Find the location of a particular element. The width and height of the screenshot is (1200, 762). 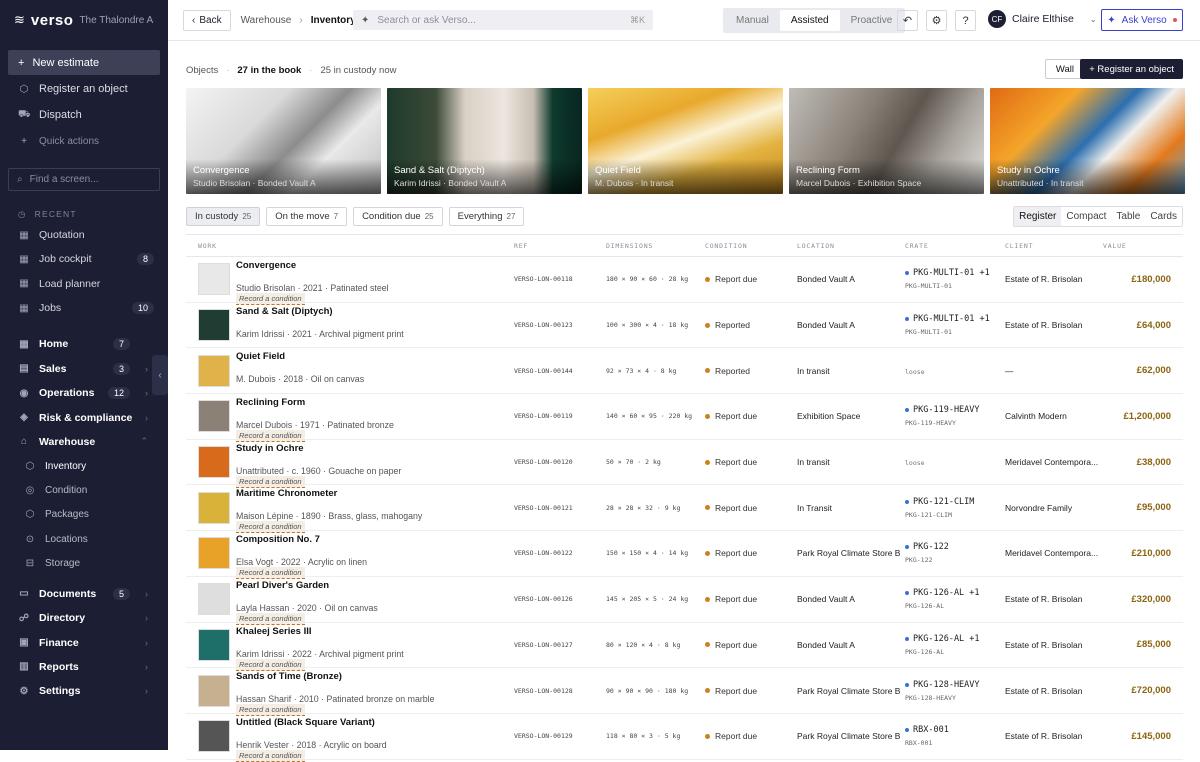

work-title: Pearl Diver's Garden is located at coordinates (282, 585).